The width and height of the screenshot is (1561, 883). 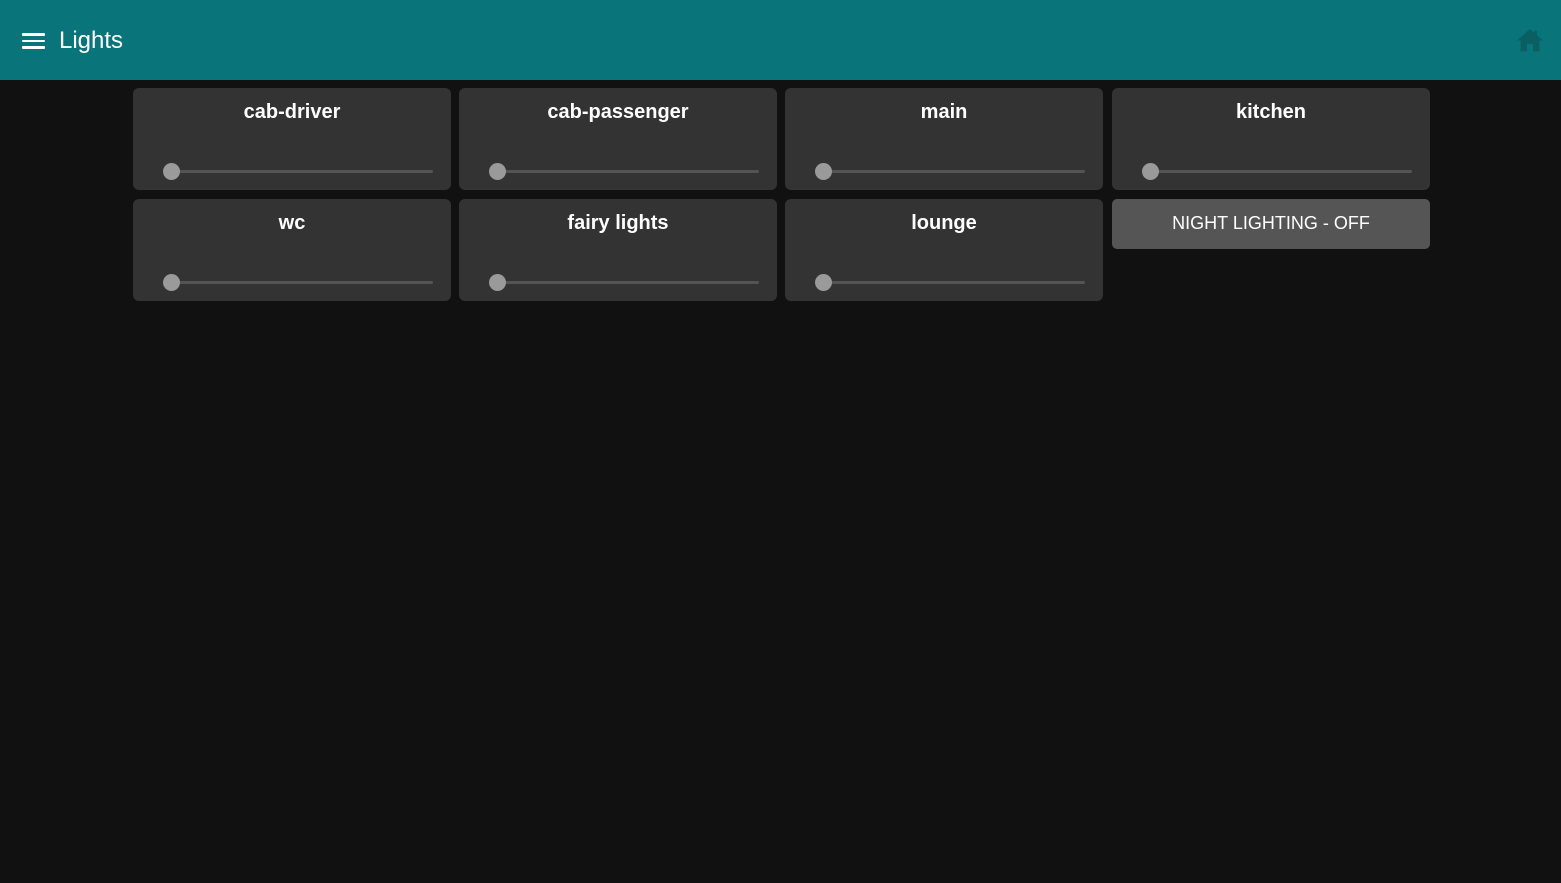 What do you see at coordinates (618, 223) in the screenshot?
I see `light-label: fairy lights` at bounding box center [618, 223].